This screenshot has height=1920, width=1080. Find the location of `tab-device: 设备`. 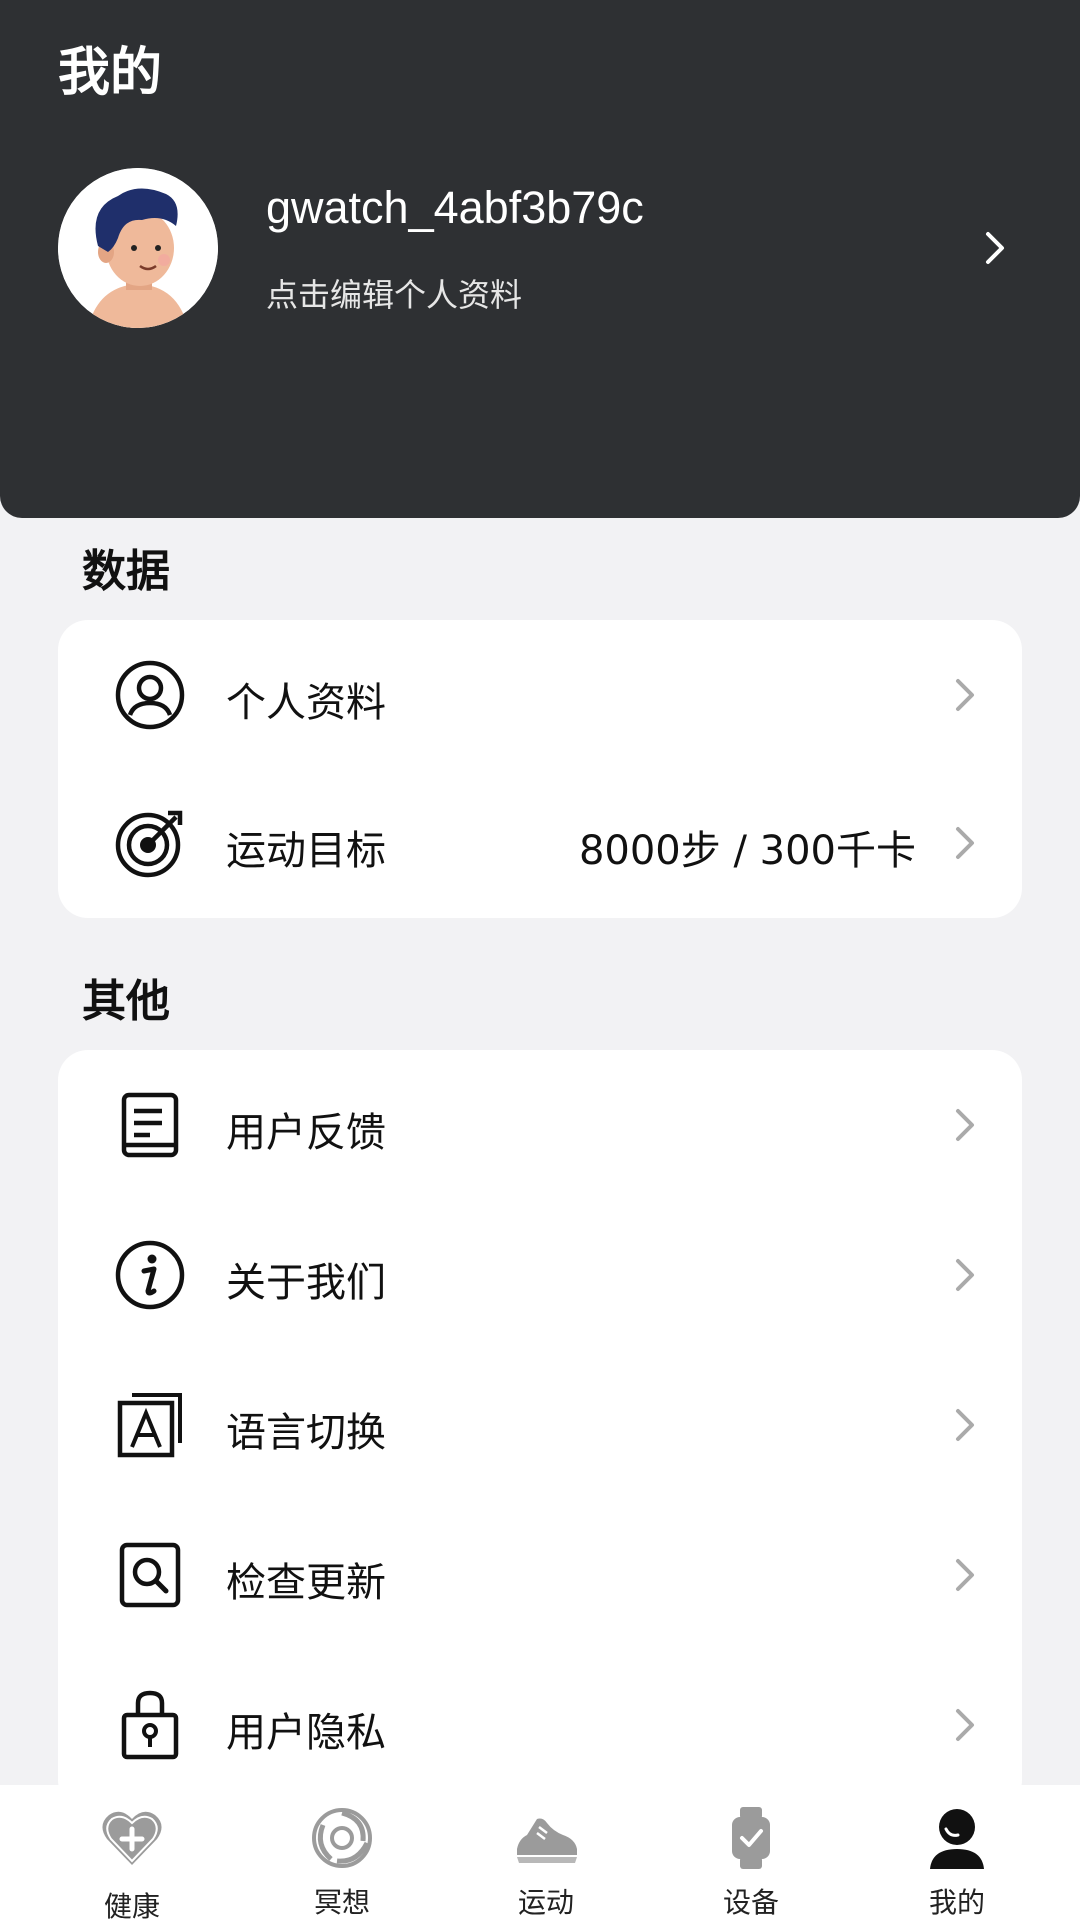

tab-device: 设备 is located at coordinates (751, 1852).